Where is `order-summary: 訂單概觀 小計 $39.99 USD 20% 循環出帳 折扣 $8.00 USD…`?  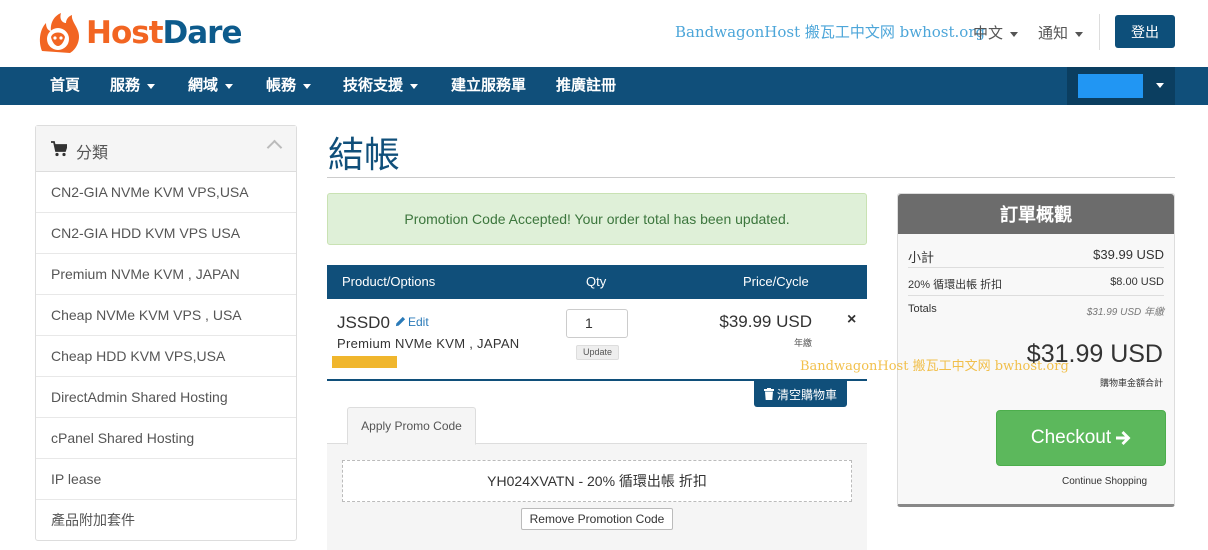 order-summary: 訂單概觀 小計 $39.99 USD 20% 循環出帳 折扣 $8.00 USD… is located at coordinates (1036, 350).